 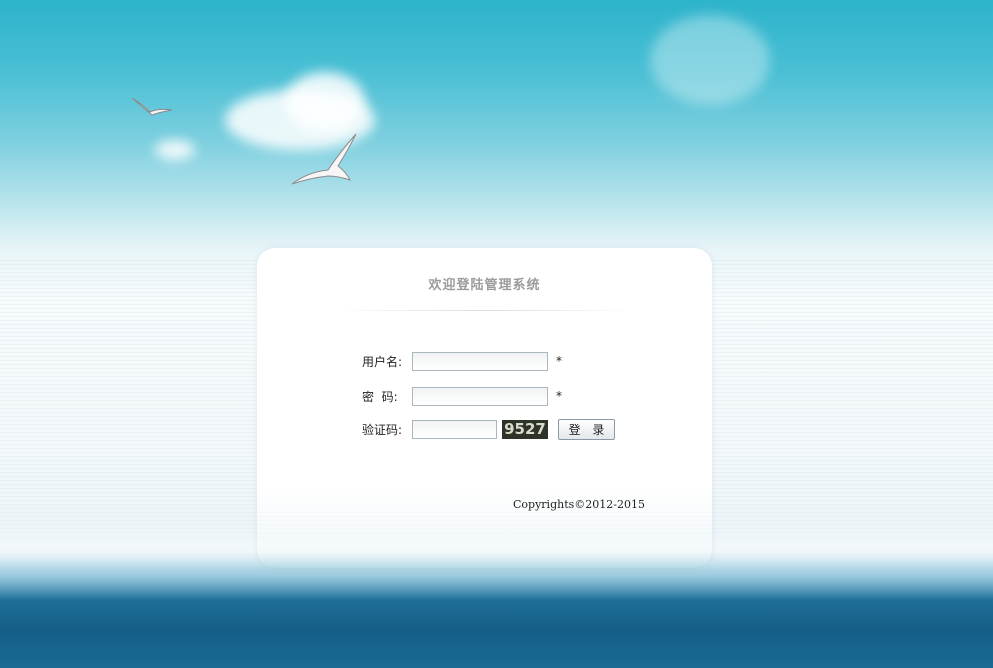 I want to click on copyright-text: Copyrights©2012-2015, so click(x=579, y=504).